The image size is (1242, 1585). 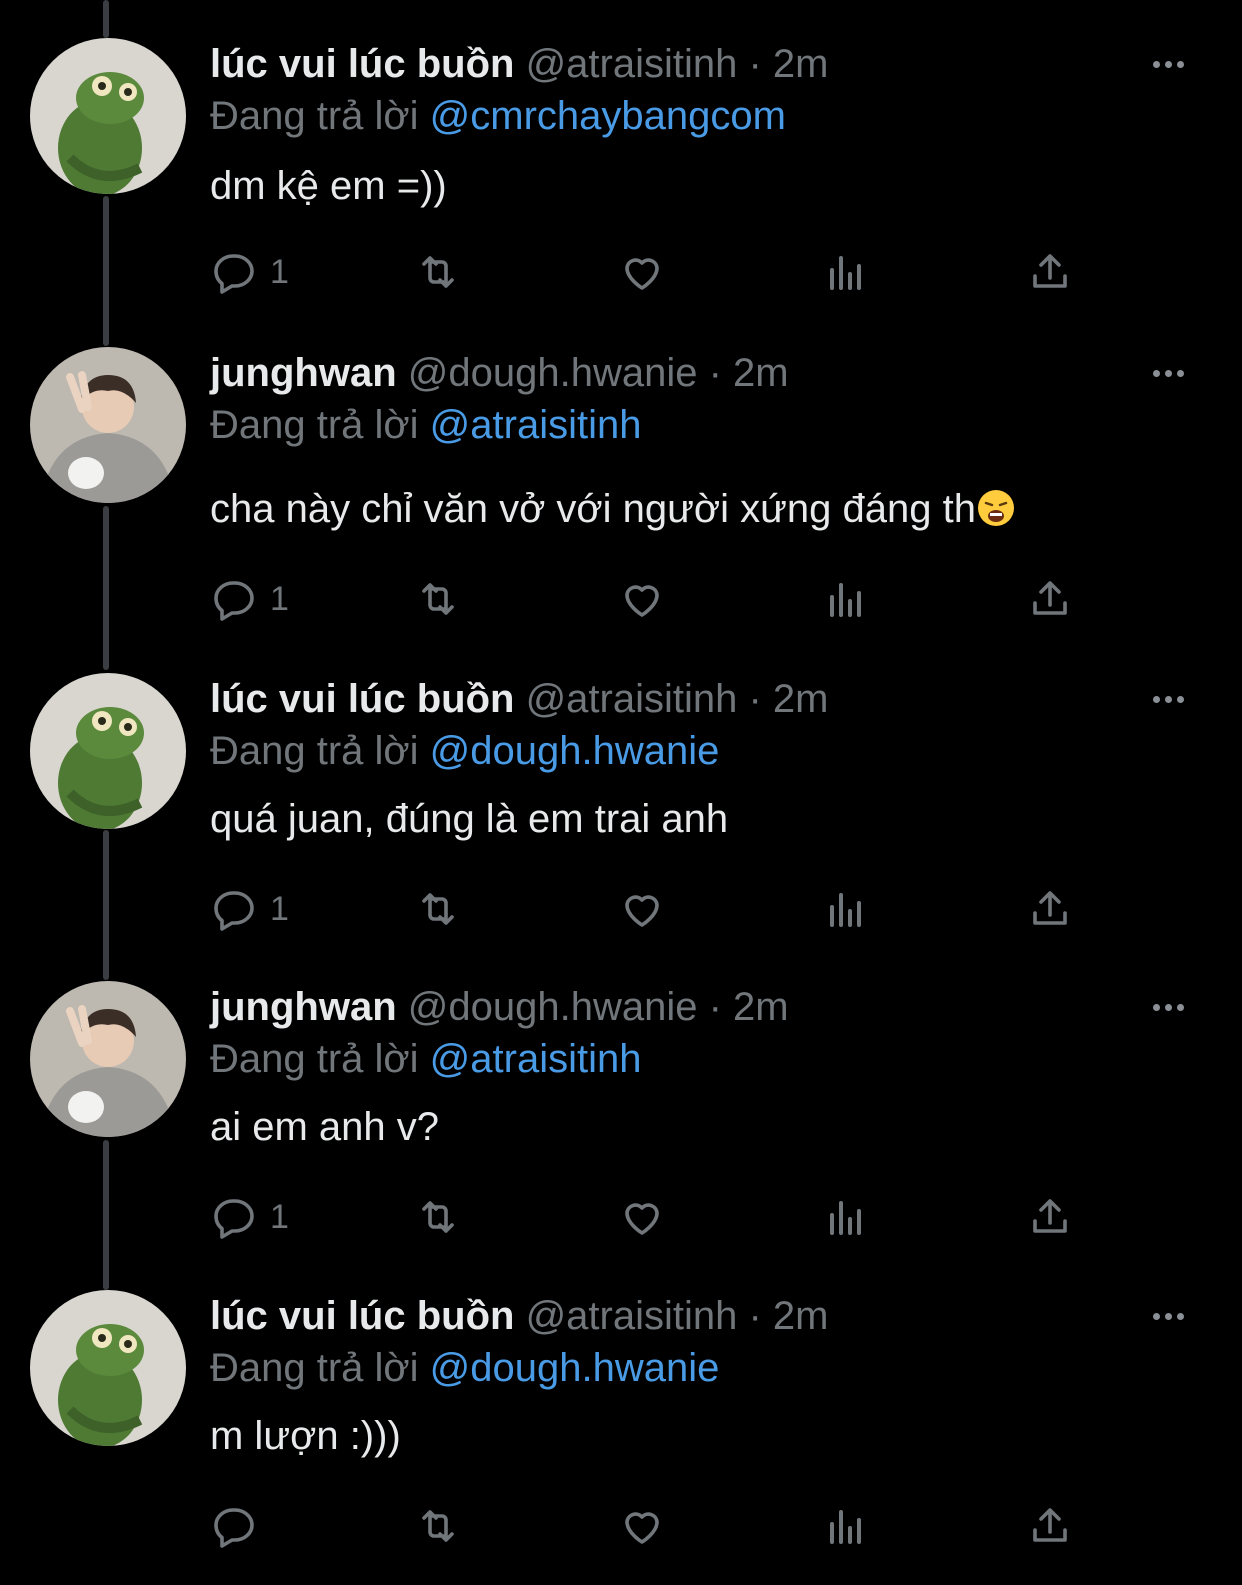 I want to click on weary-face-emoji, so click(x=995, y=508).